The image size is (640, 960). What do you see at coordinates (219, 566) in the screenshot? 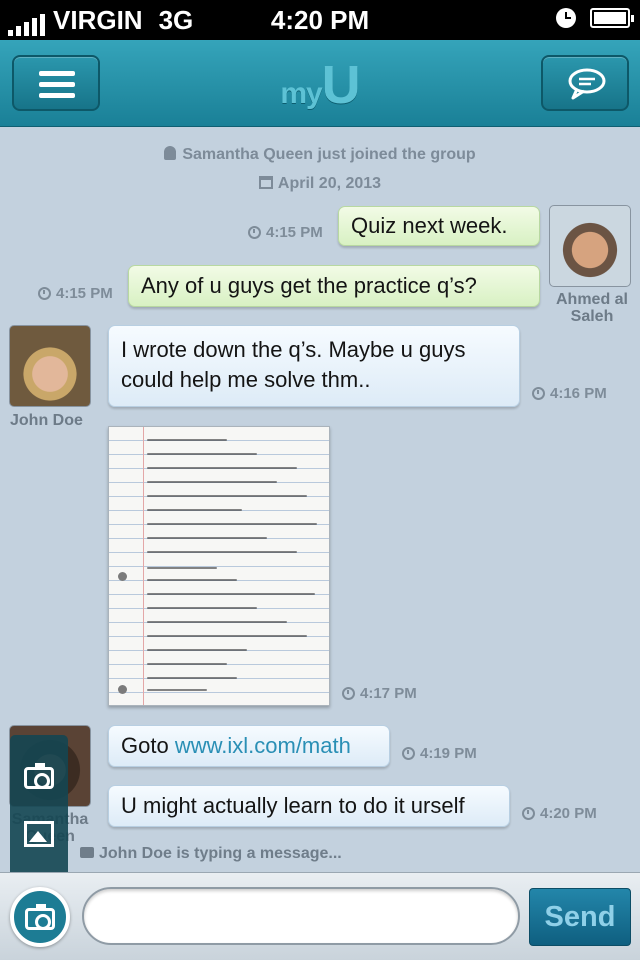
I see `photo-attachment-notebook` at bounding box center [219, 566].